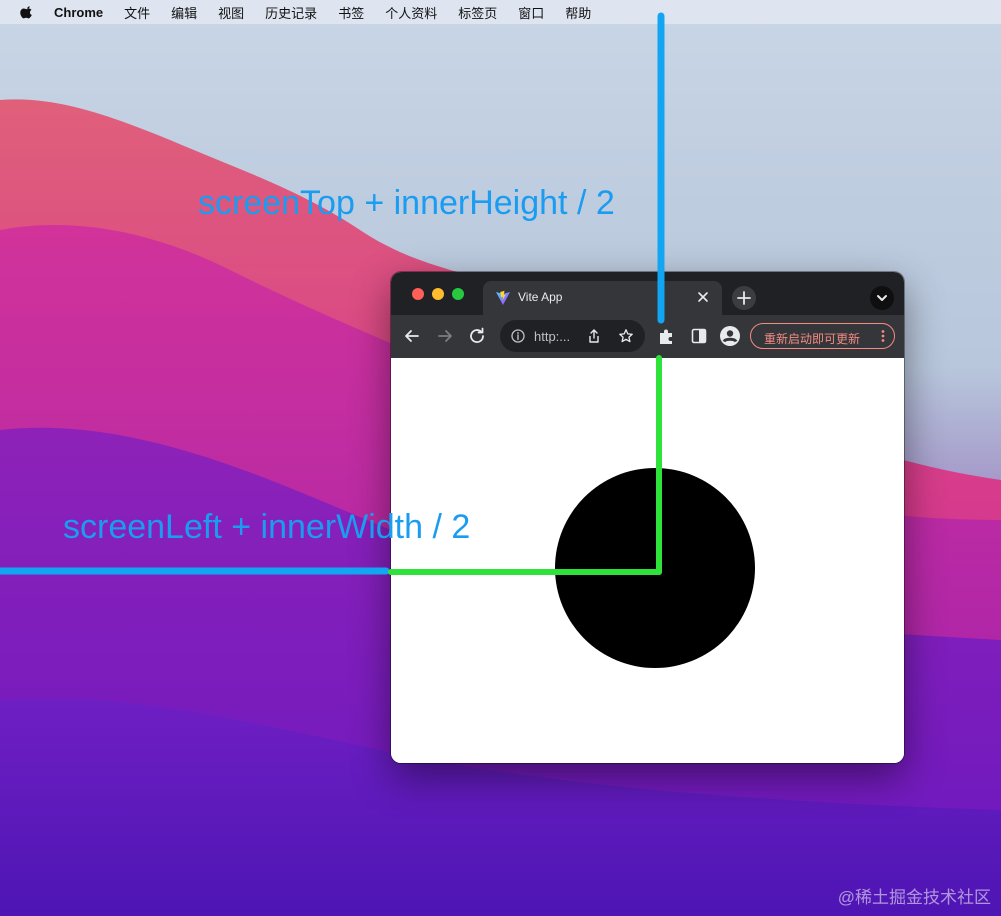  What do you see at coordinates (27, 12) in the screenshot?
I see `apple-icon` at bounding box center [27, 12].